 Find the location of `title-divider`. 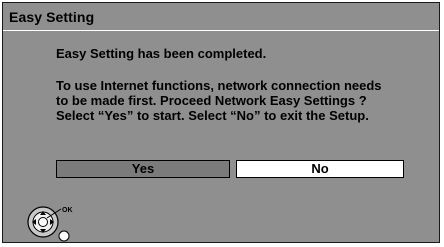

title-divider is located at coordinates (221, 30).